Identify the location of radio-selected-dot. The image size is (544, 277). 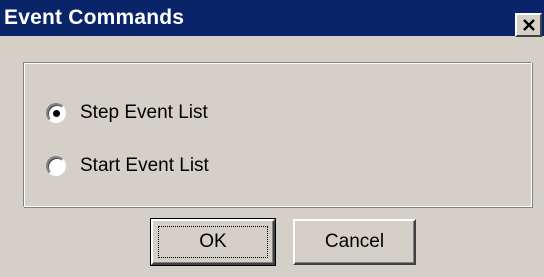
(56, 113).